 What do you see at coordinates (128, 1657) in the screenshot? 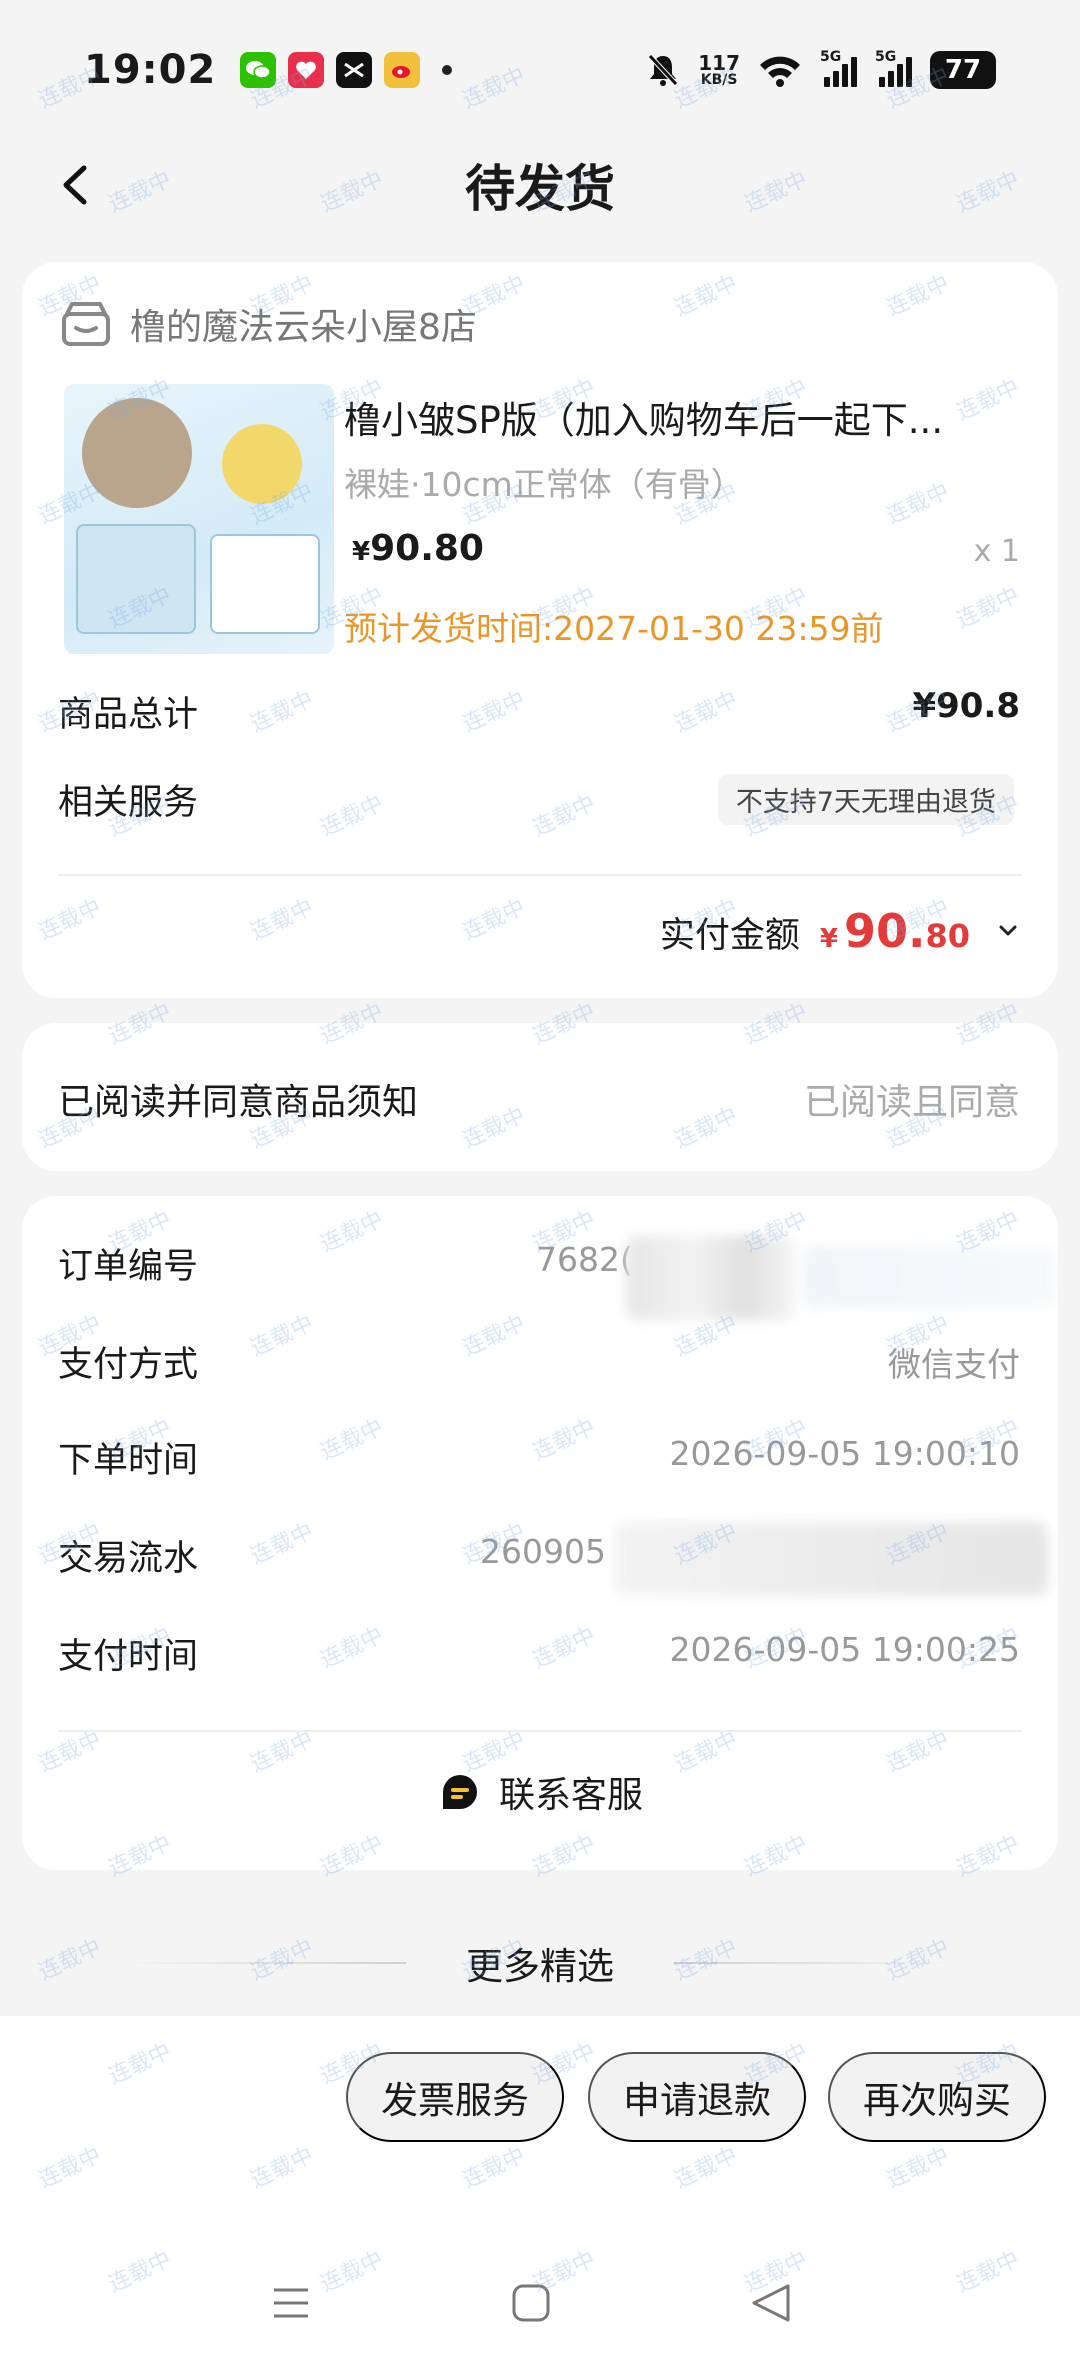
I see `pay-time-label: 支付时间` at bounding box center [128, 1657].